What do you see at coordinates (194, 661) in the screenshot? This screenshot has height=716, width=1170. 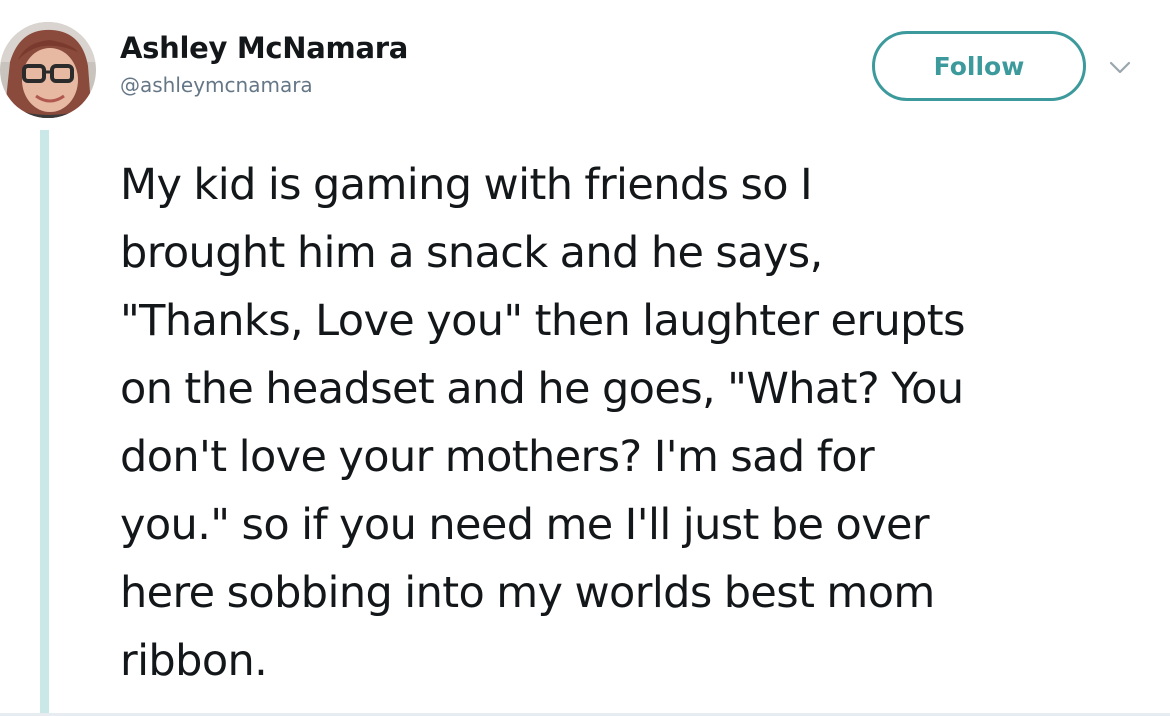 I see `tweet-text-line: ribbon.` at bounding box center [194, 661].